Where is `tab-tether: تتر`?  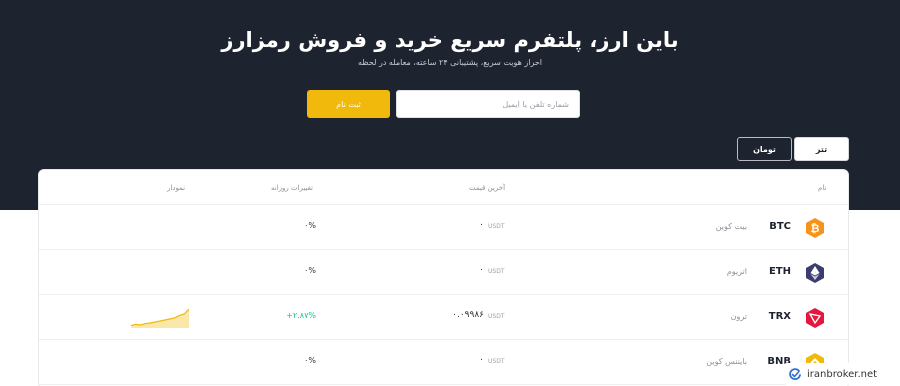 tab-tether: تتر is located at coordinates (821, 149).